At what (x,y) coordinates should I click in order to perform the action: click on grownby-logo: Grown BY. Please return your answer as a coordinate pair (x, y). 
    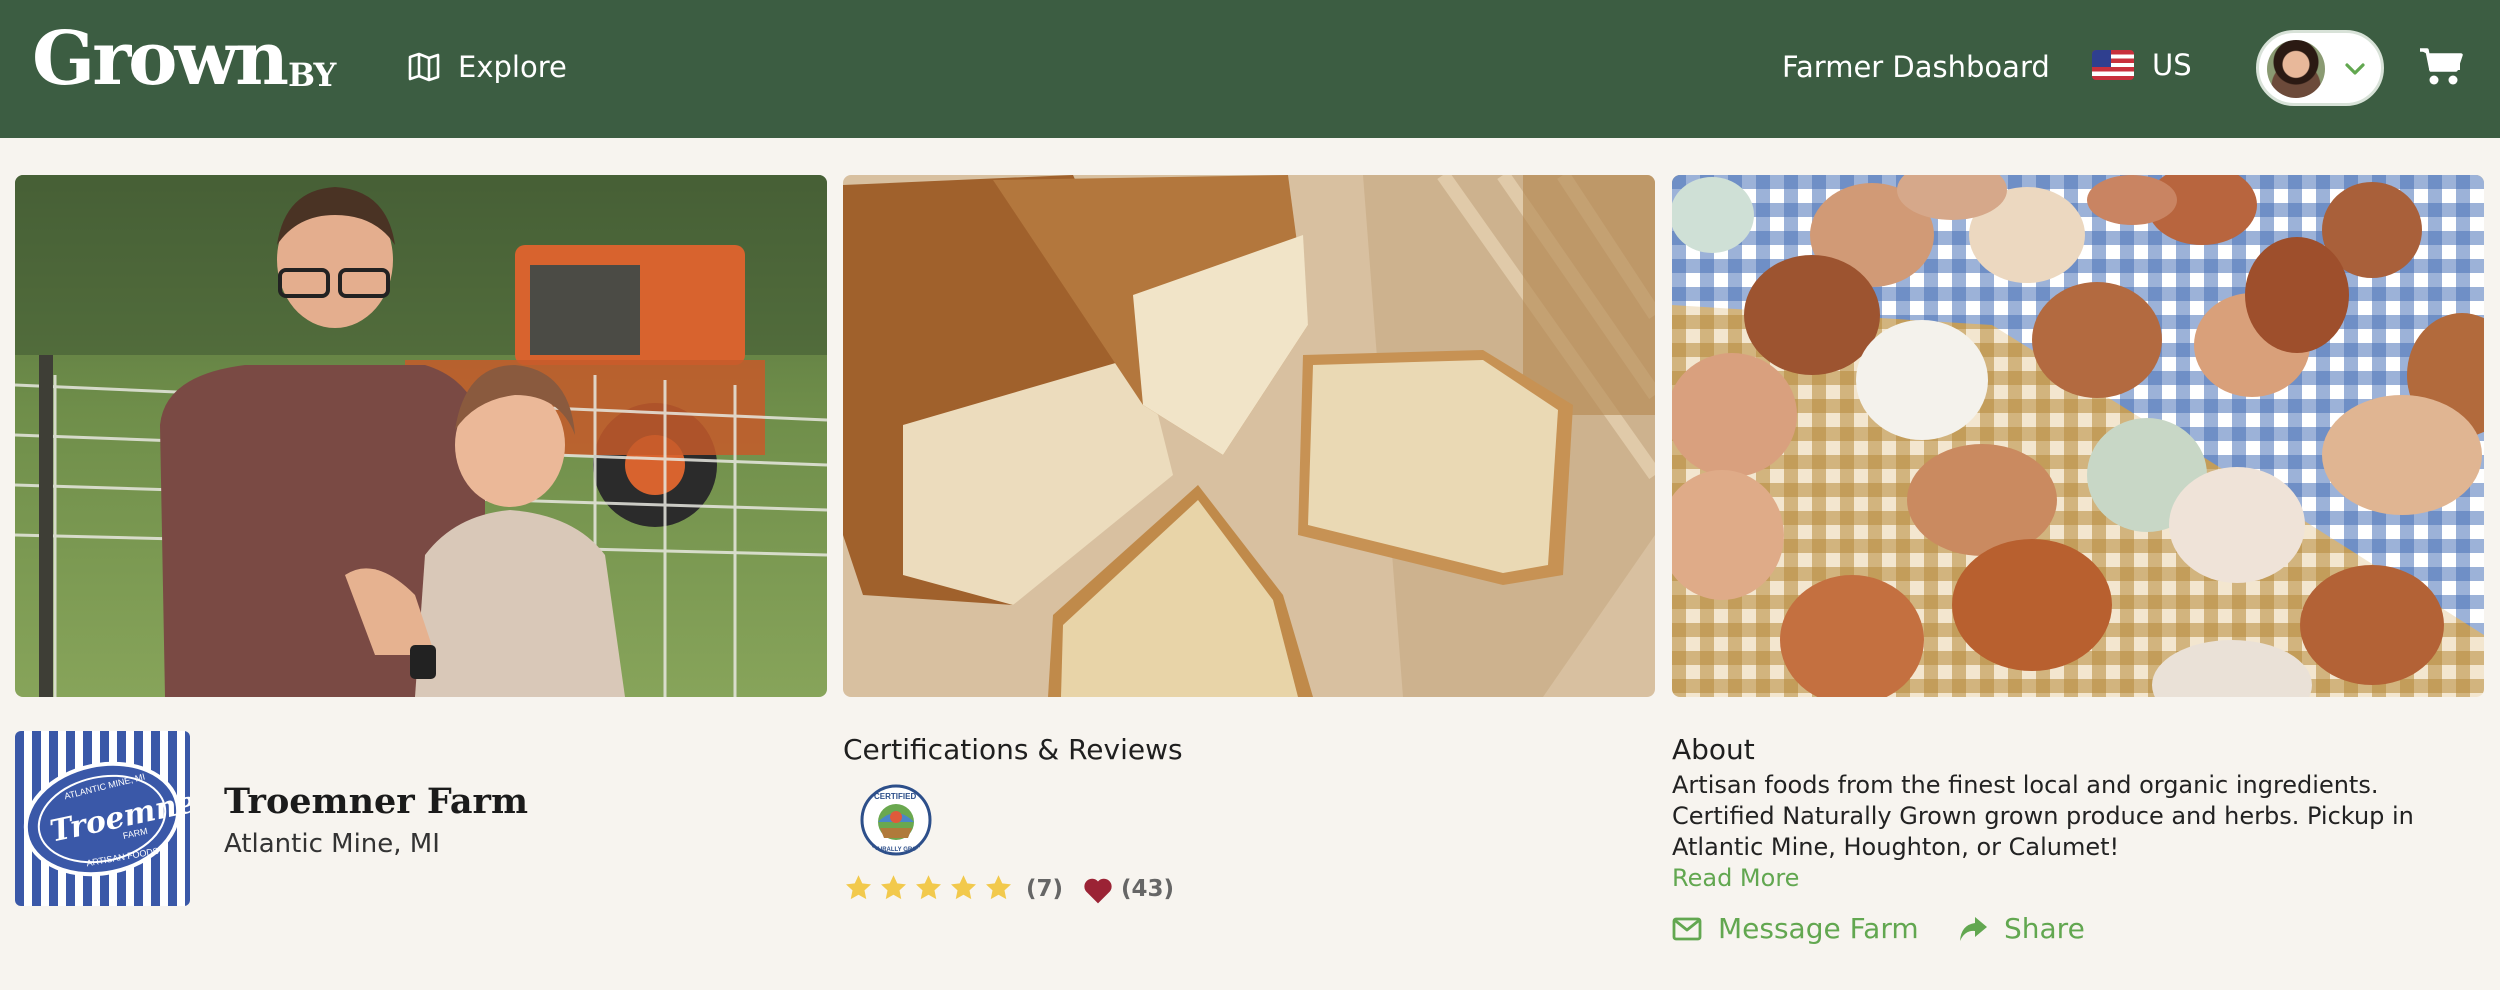
    Looking at the image, I should click on (184, 64).